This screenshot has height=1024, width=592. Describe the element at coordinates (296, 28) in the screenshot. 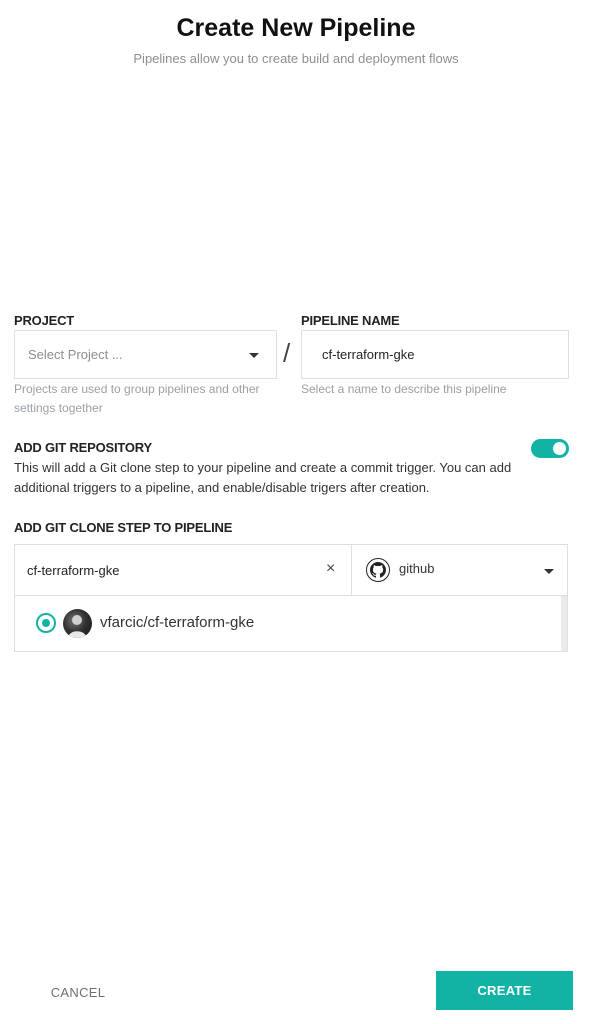

I see `page-title: Create New Pipeline` at that location.